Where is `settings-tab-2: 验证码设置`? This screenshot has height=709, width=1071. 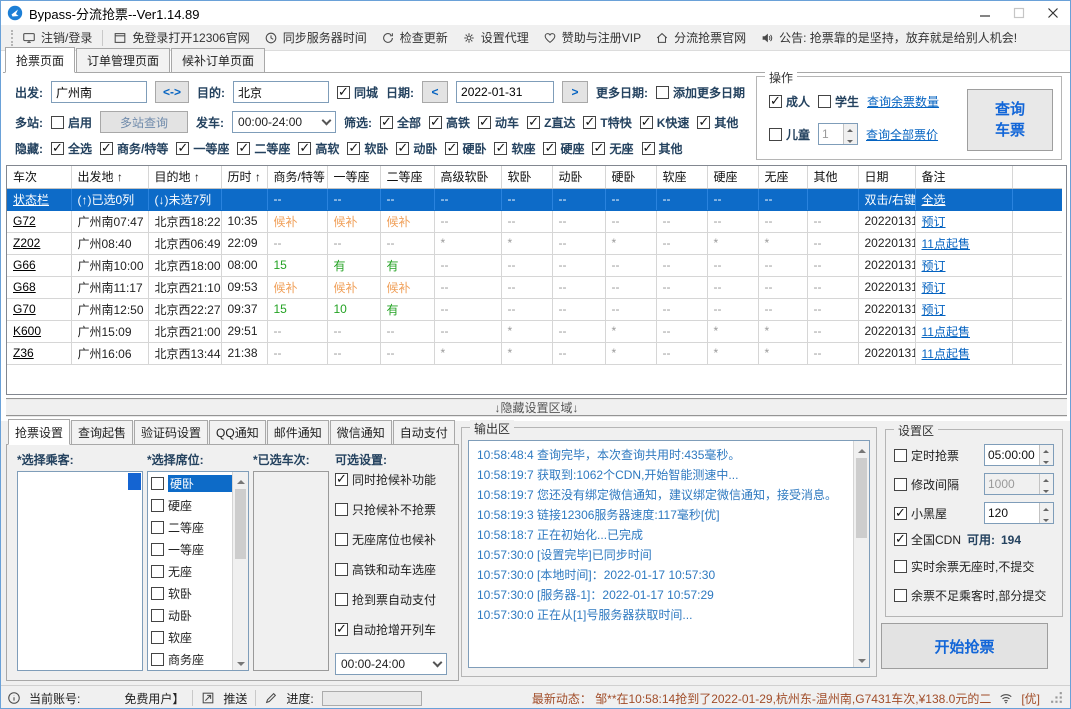
settings-tab-2: 验证码设置 is located at coordinates (171, 432).